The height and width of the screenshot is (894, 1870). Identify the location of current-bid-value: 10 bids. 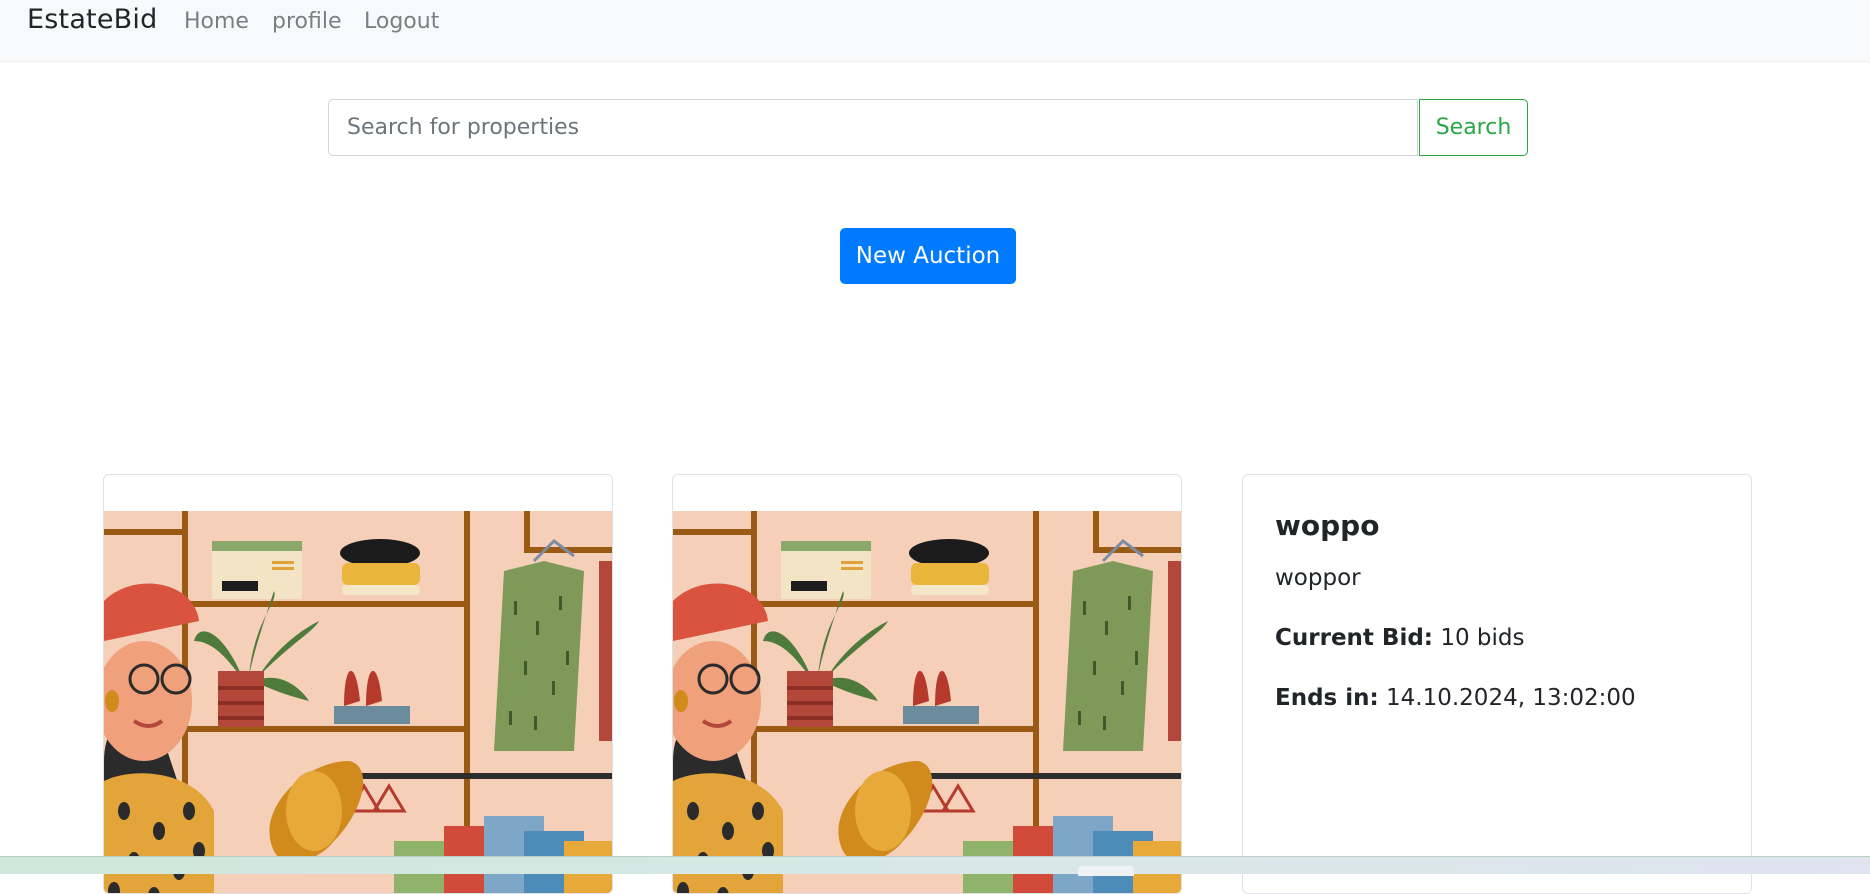
(1482, 638).